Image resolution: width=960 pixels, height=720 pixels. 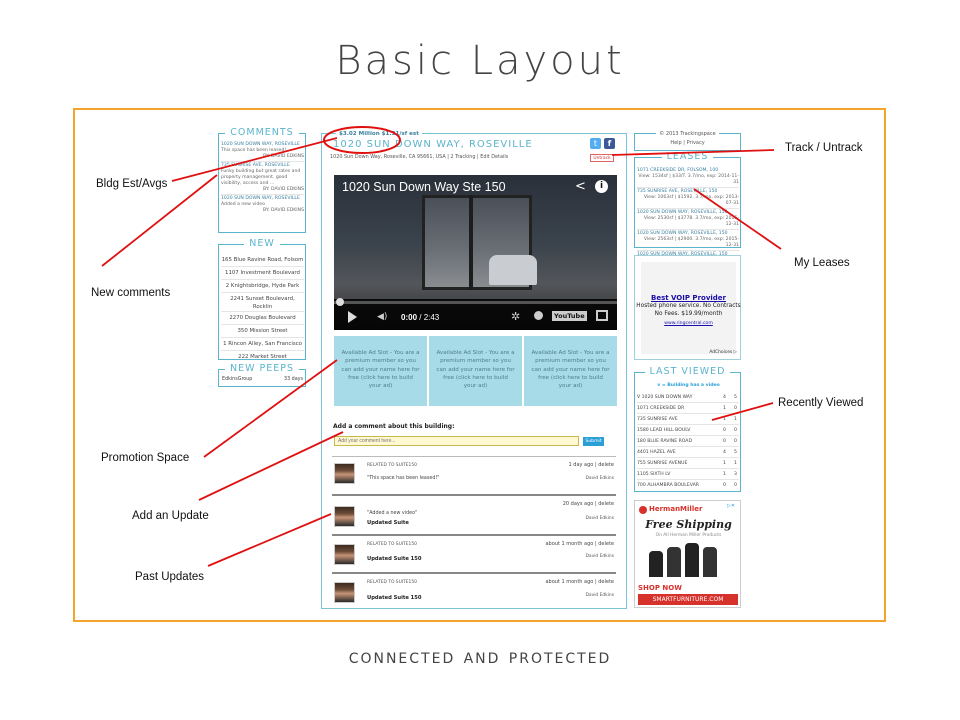 What do you see at coordinates (170, 577) in the screenshot?
I see `callout-past-updates: Past Updates` at bounding box center [170, 577].